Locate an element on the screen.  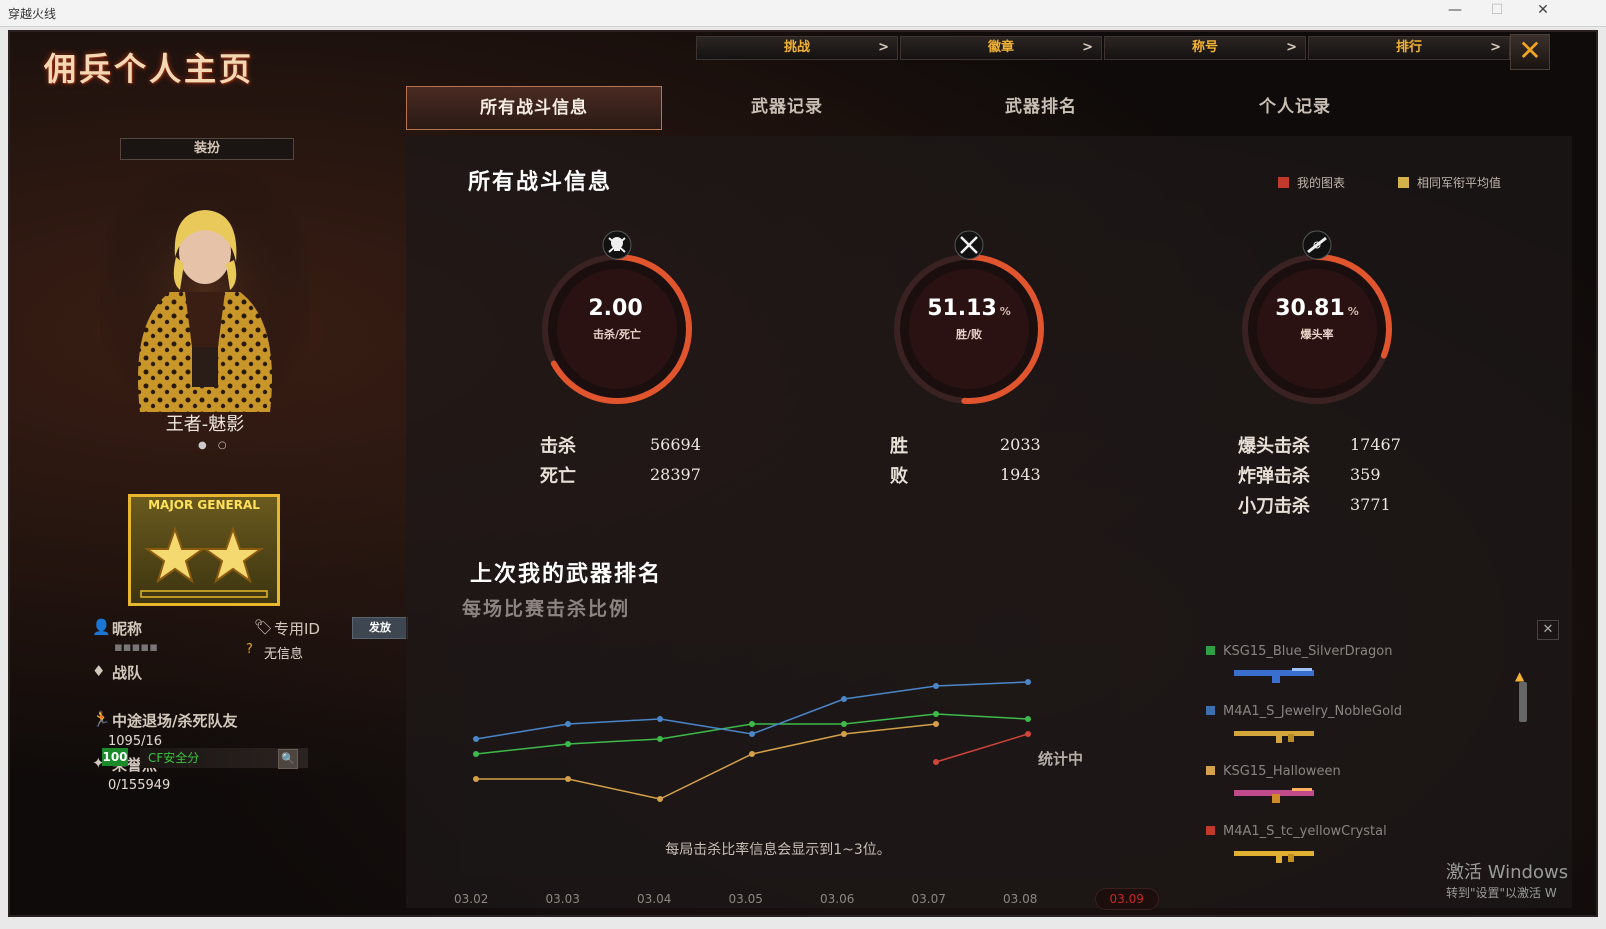
kills-label: 击杀 is located at coordinates (558, 446).